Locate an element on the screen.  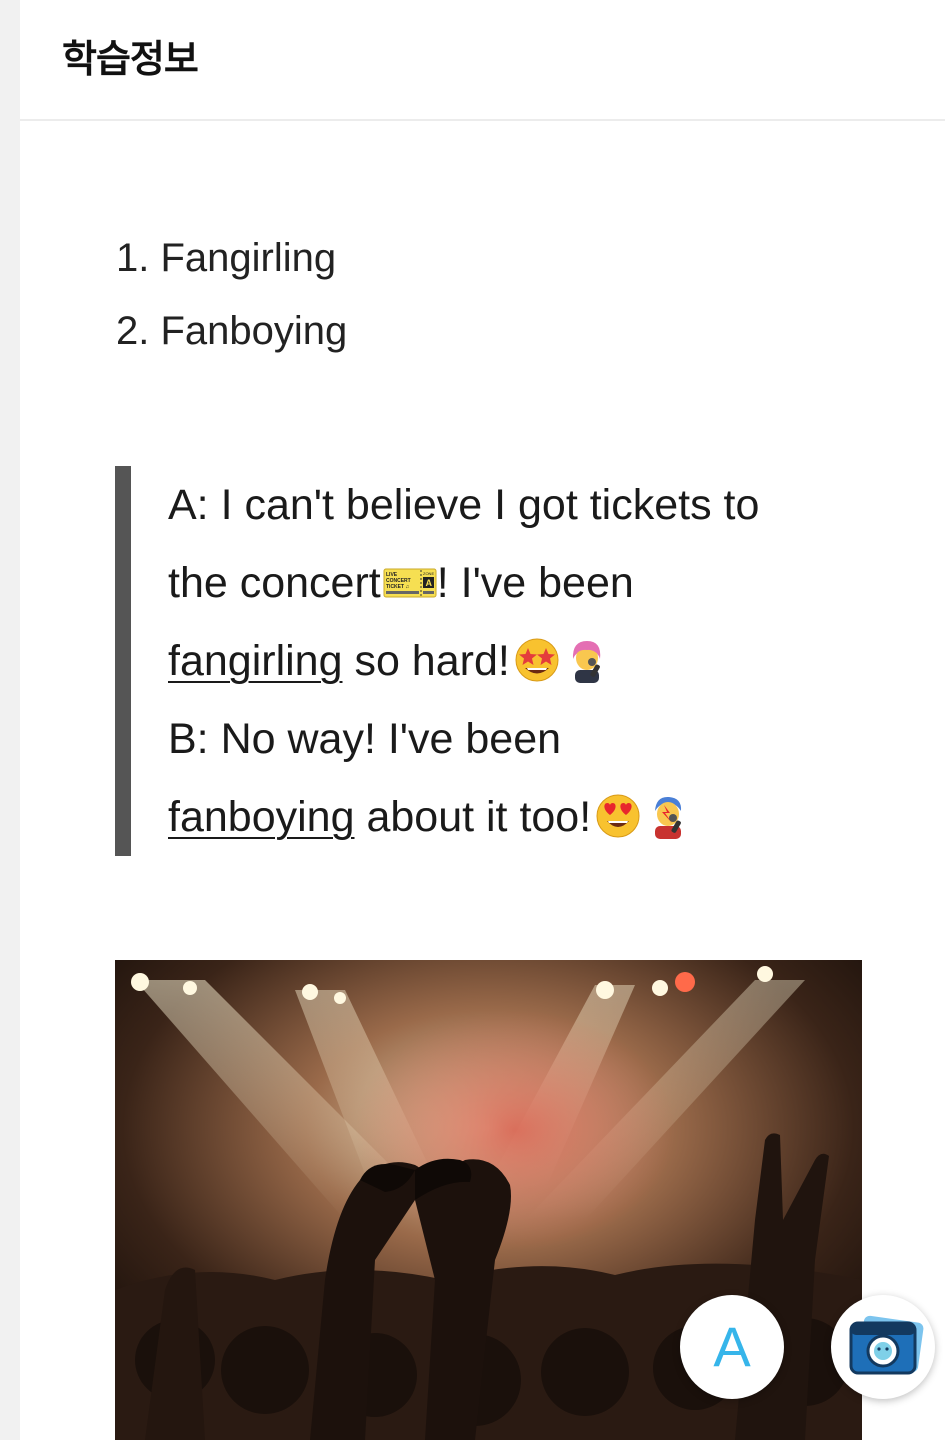
man-singer-emoji is located at coordinates (668, 817).